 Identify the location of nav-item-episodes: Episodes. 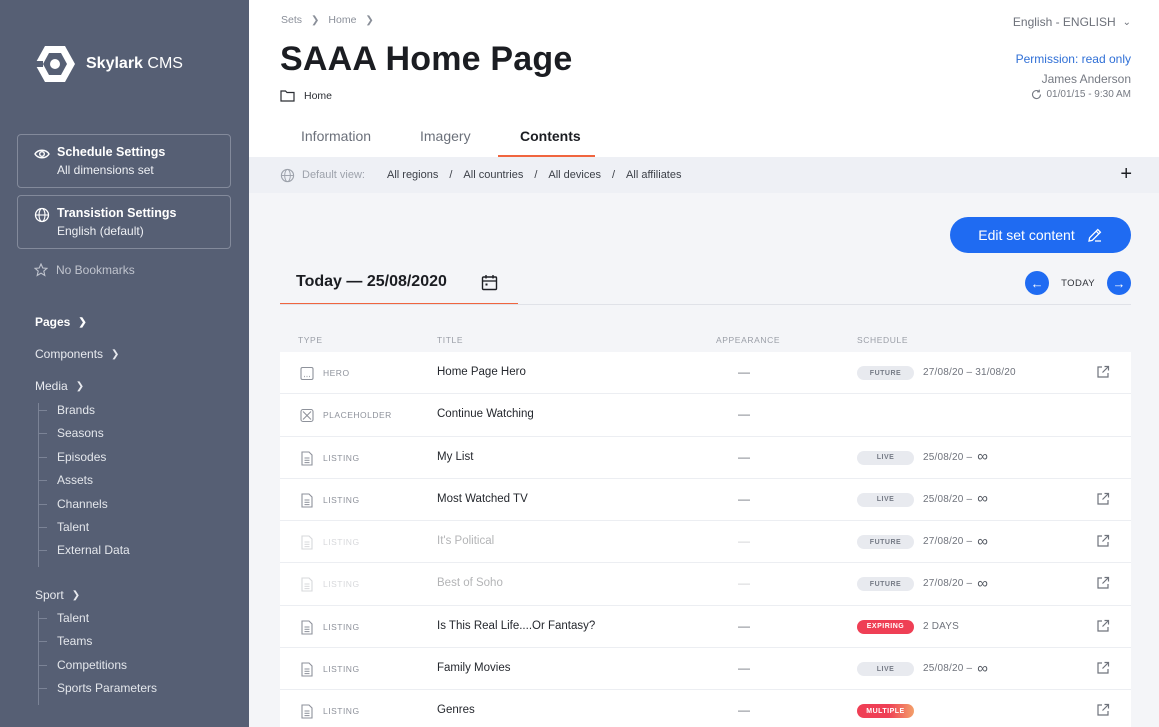
(84, 461).